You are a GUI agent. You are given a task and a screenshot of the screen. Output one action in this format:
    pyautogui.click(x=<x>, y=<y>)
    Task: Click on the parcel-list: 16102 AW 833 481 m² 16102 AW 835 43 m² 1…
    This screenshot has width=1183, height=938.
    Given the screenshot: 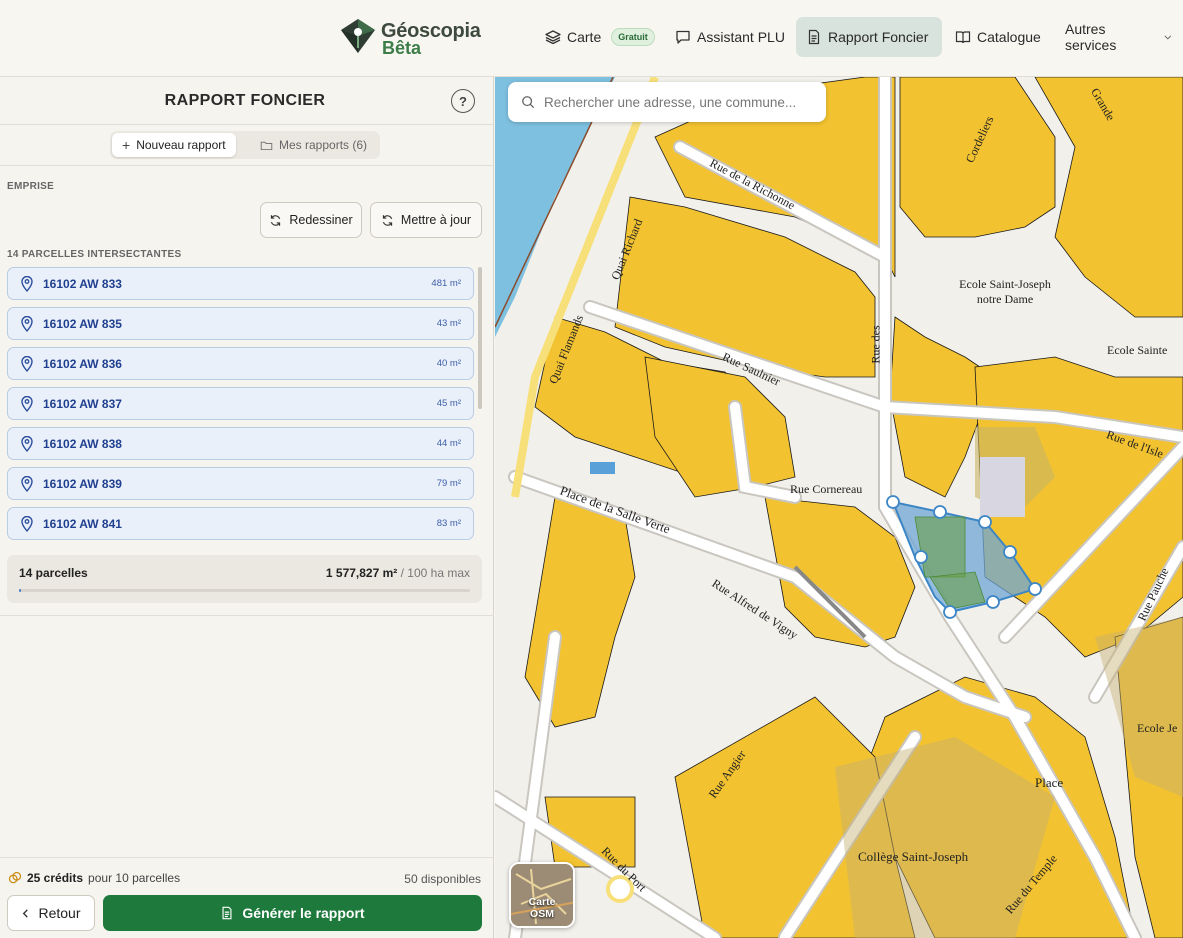 What is the action you would take?
    pyautogui.click(x=240, y=404)
    